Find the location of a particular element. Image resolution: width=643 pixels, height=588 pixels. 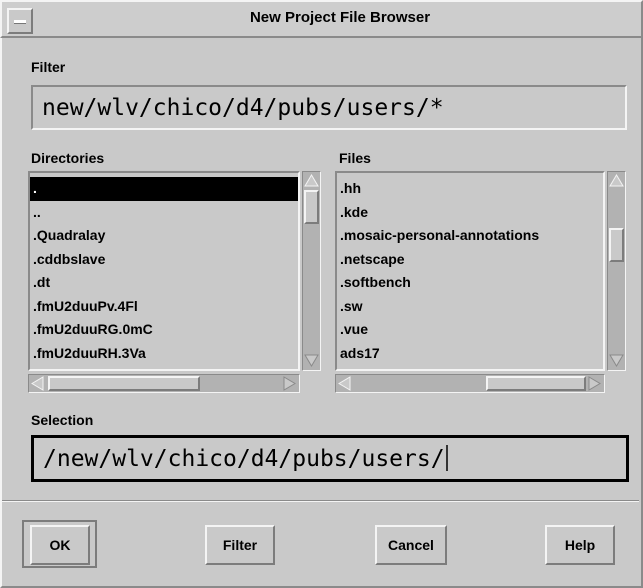

list-item: .netscape is located at coordinates (470, 260).